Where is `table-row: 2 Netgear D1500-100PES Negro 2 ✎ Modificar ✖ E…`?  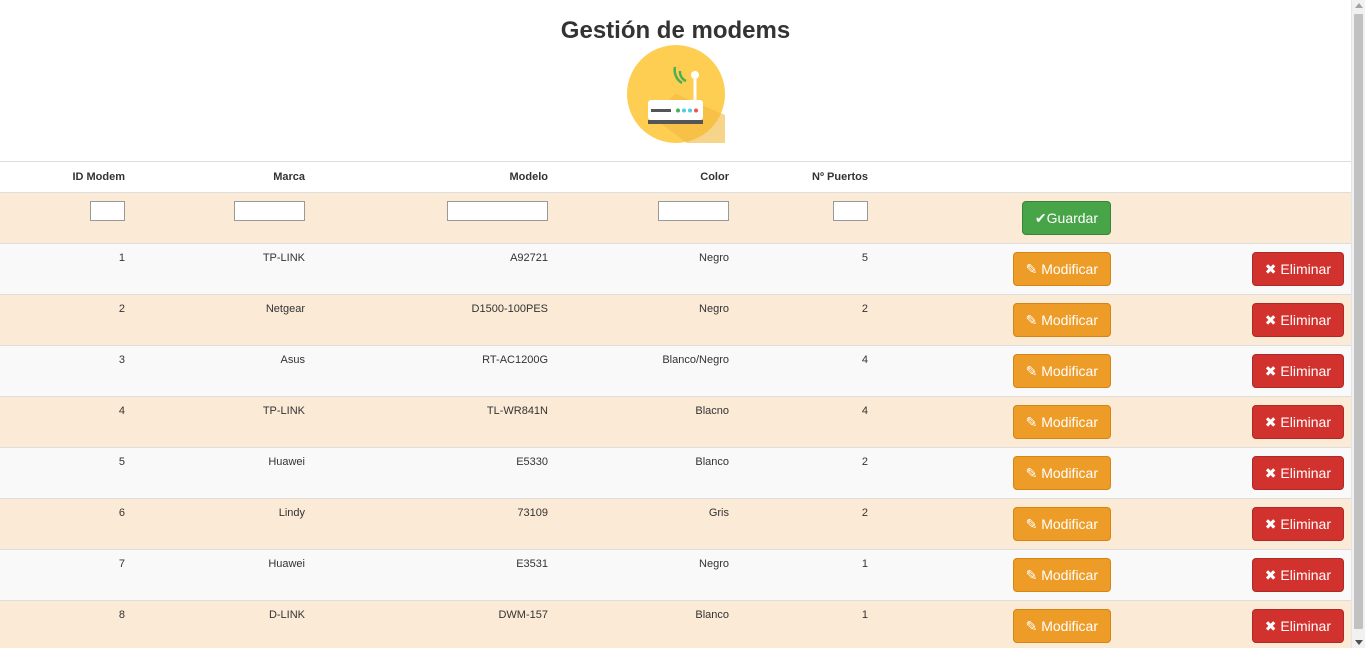
table-row: 2 Netgear D1500-100PES Negro 2 ✎ Modificar ✖ E… is located at coordinates (675, 320).